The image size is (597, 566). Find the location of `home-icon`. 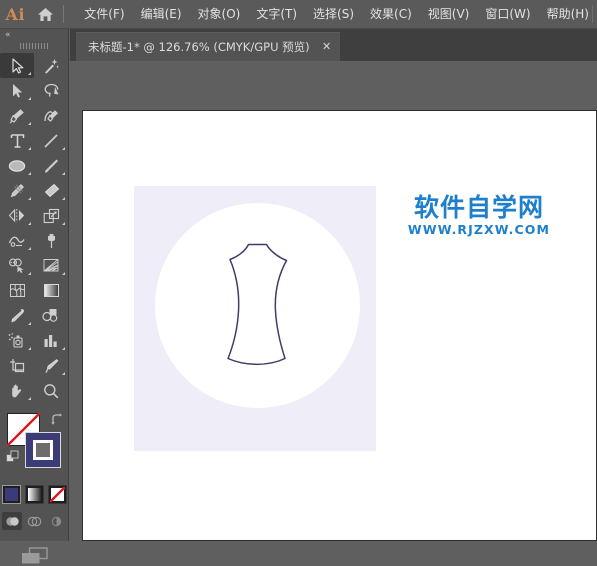

home-icon is located at coordinates (45, 14).